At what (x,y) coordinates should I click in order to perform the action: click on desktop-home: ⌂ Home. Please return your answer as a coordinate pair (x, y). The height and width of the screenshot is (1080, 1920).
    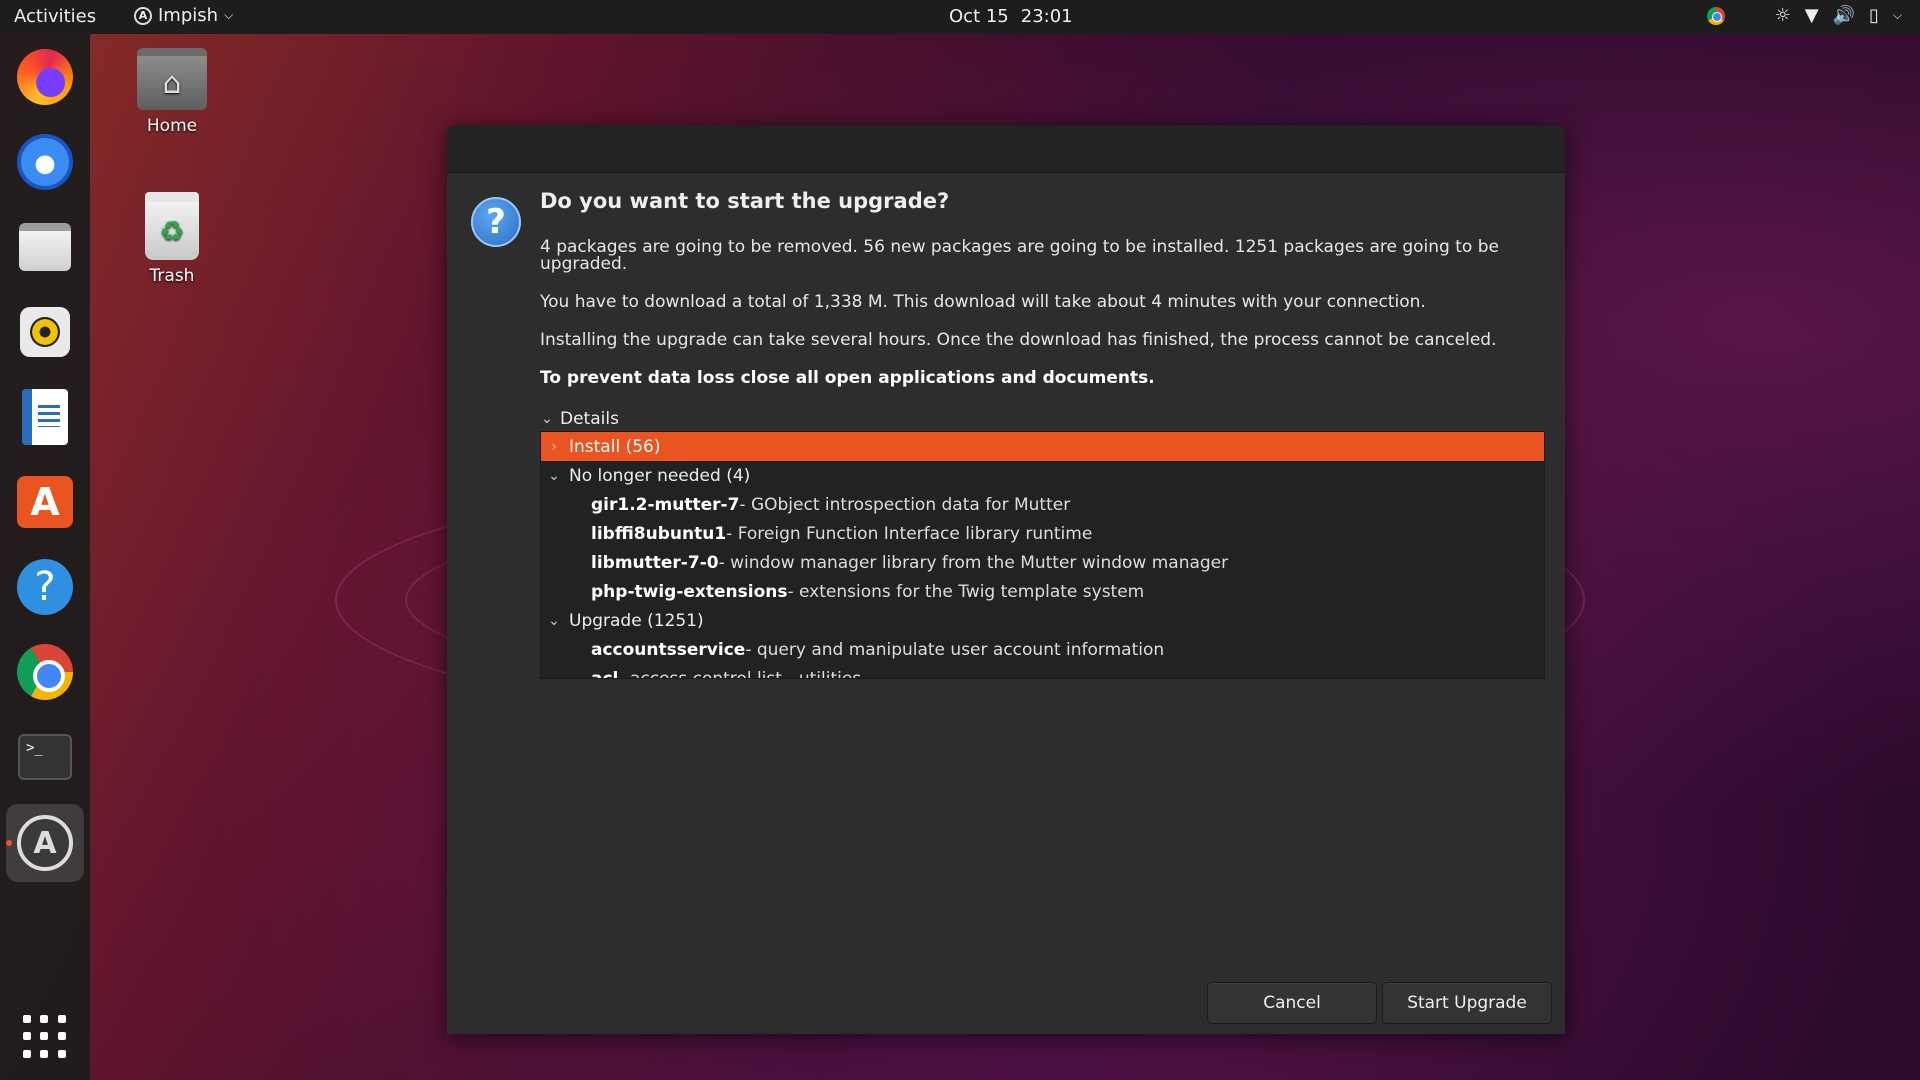
    Looking at the image, I should click on (172, 92).